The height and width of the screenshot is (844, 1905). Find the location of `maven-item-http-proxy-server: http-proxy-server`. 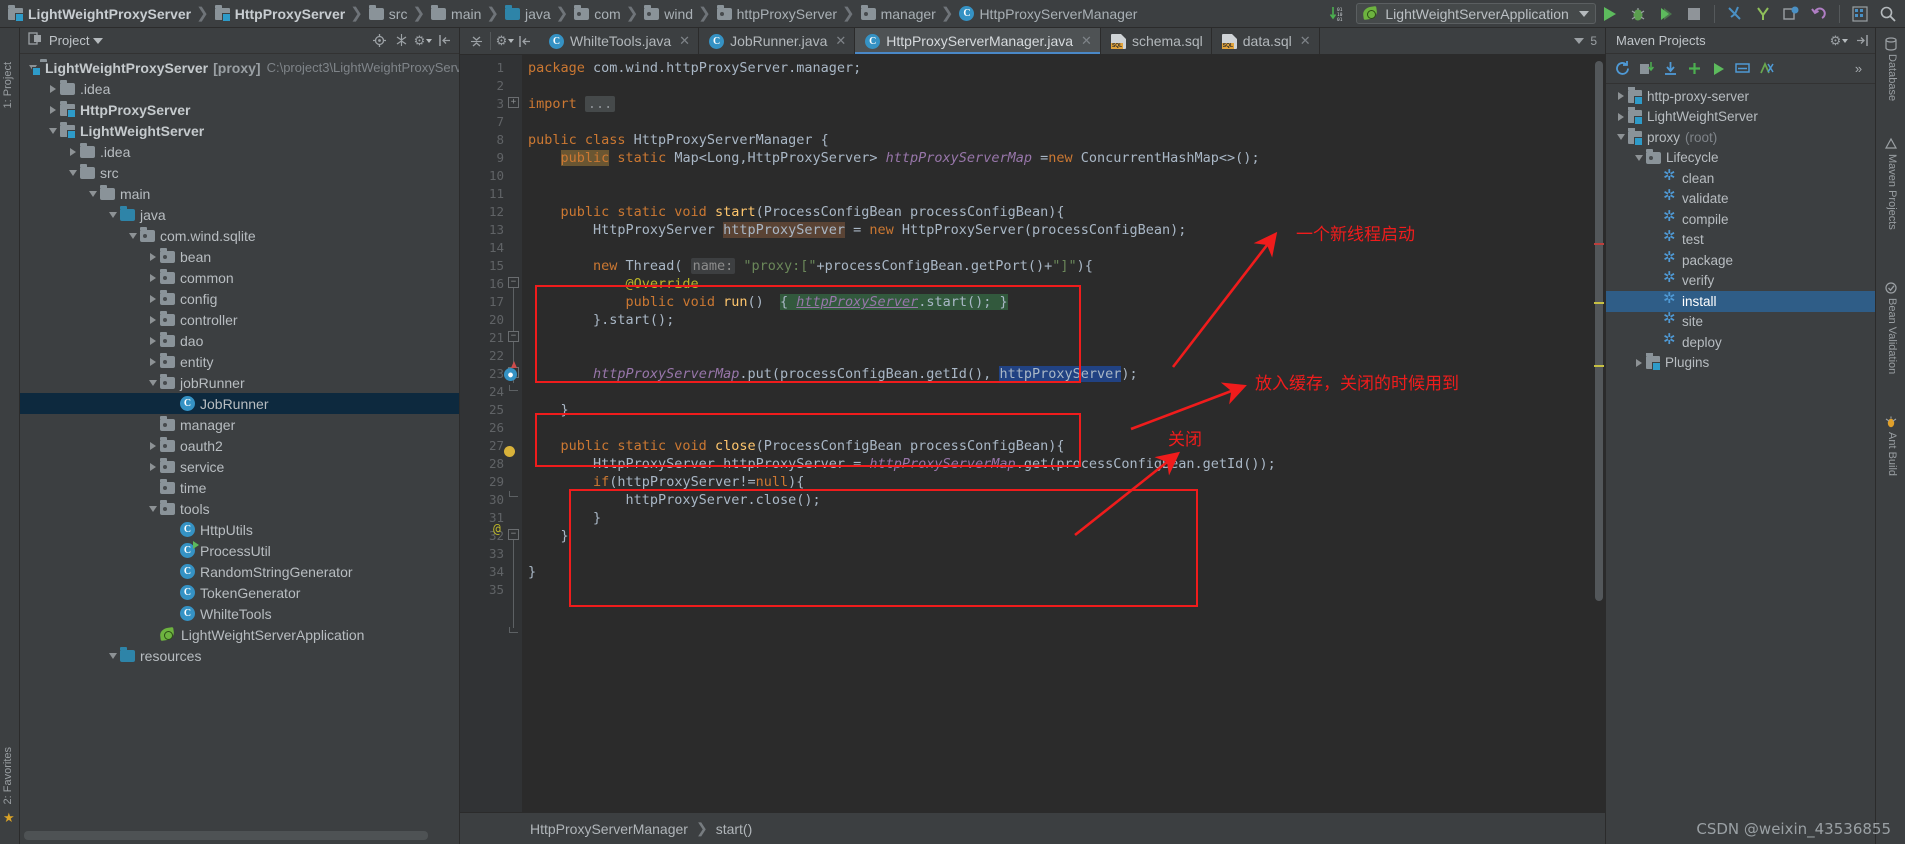

maven-item-http-proxy-server: http-proxy-server is located at coordinates (1740, 96).